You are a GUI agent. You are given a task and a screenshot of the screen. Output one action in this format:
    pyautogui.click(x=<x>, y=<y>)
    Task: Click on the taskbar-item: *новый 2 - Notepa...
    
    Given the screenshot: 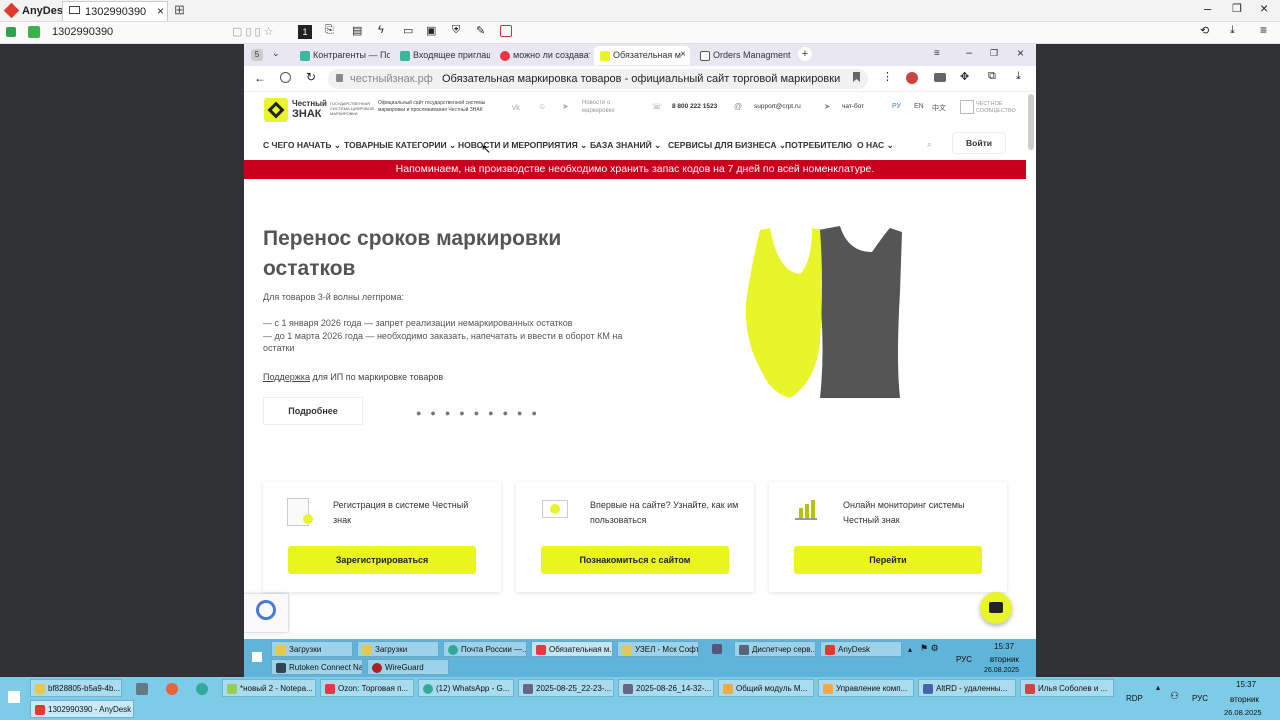 What is the action you would take?
    pyautogui.click(x=269, y=688)
    